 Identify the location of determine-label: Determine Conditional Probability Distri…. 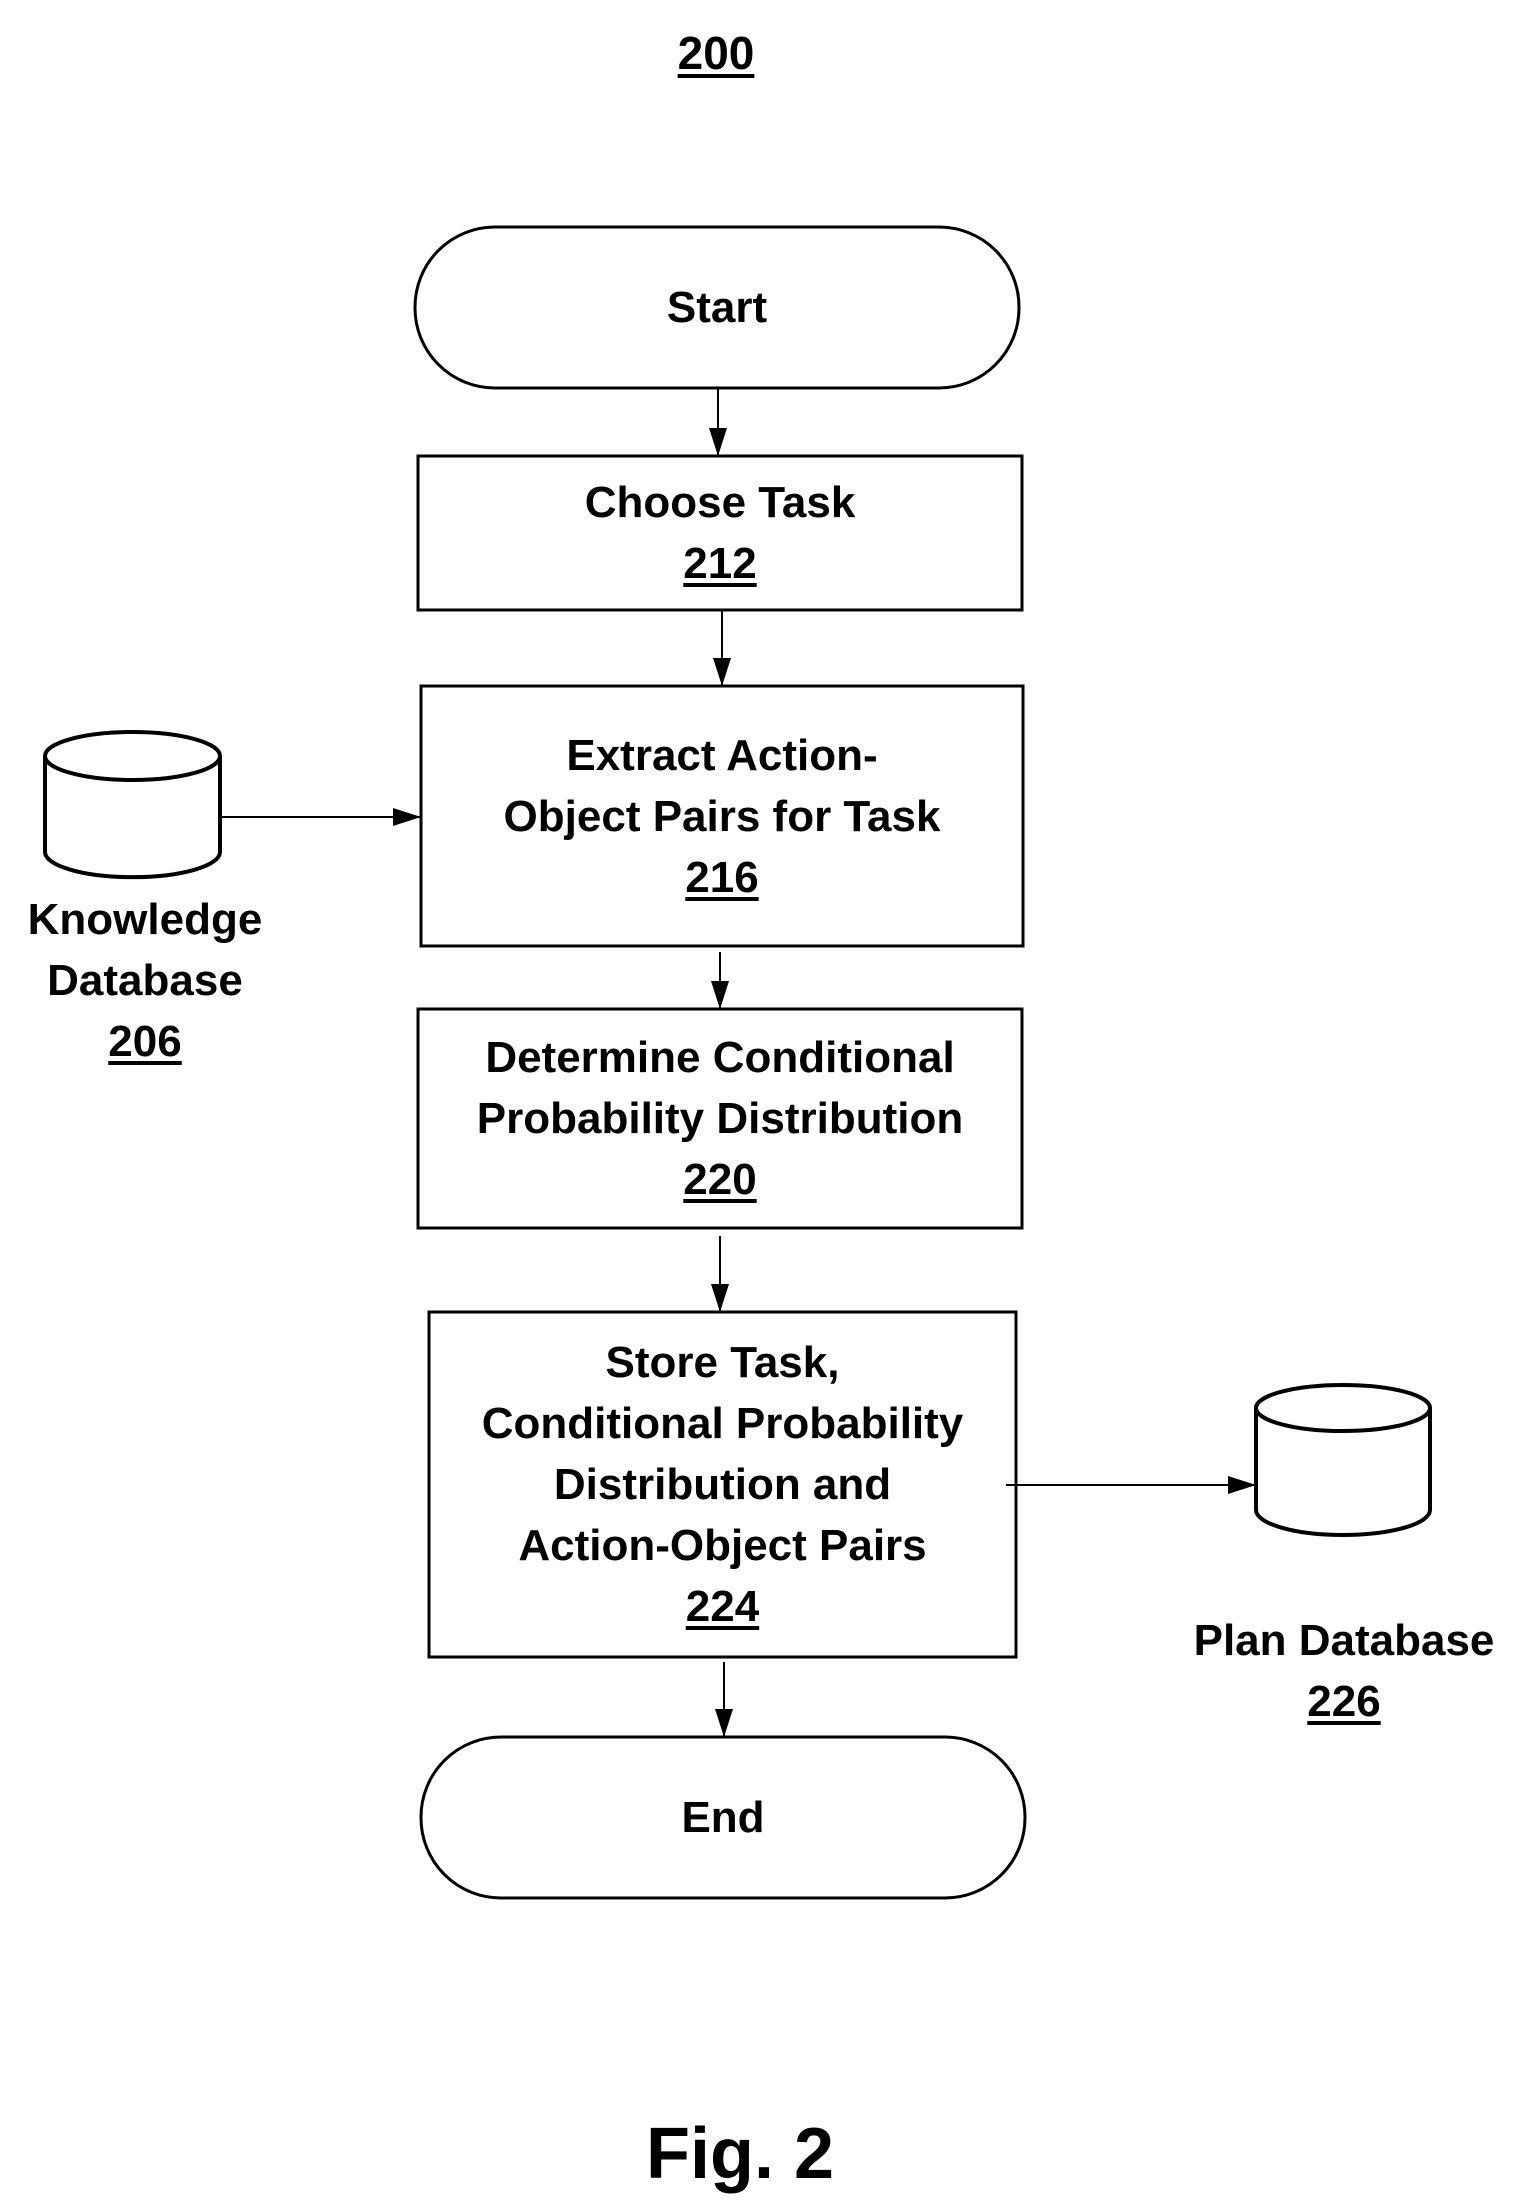
(720, 1118).